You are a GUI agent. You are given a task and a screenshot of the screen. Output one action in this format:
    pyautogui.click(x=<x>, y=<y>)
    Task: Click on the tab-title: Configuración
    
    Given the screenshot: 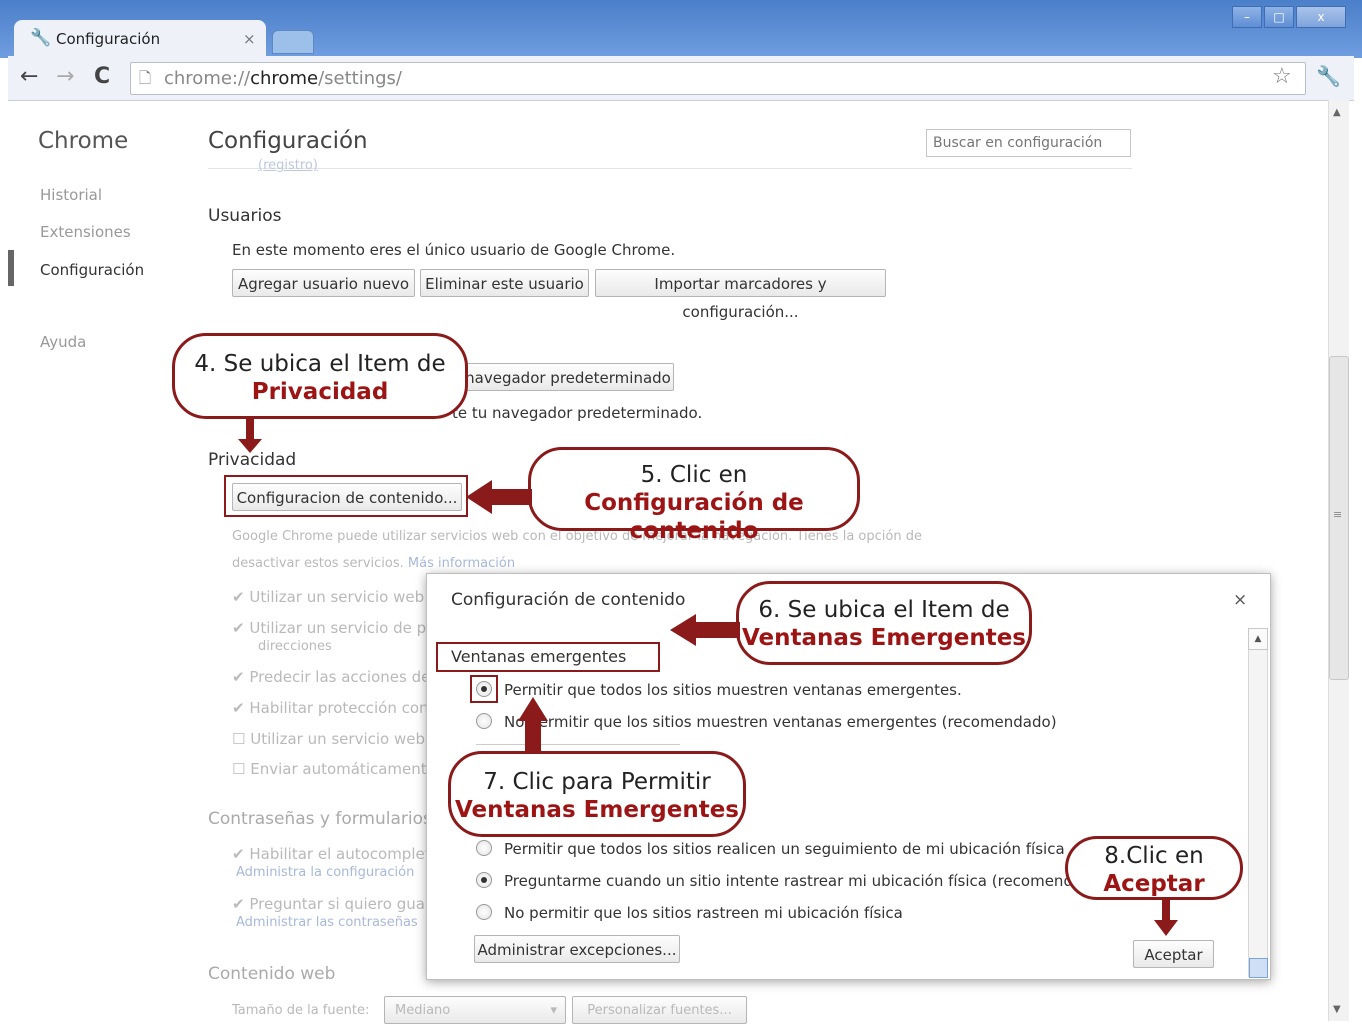 What is the action you would take?
    pyautogui.click(x=108, y=39)
    